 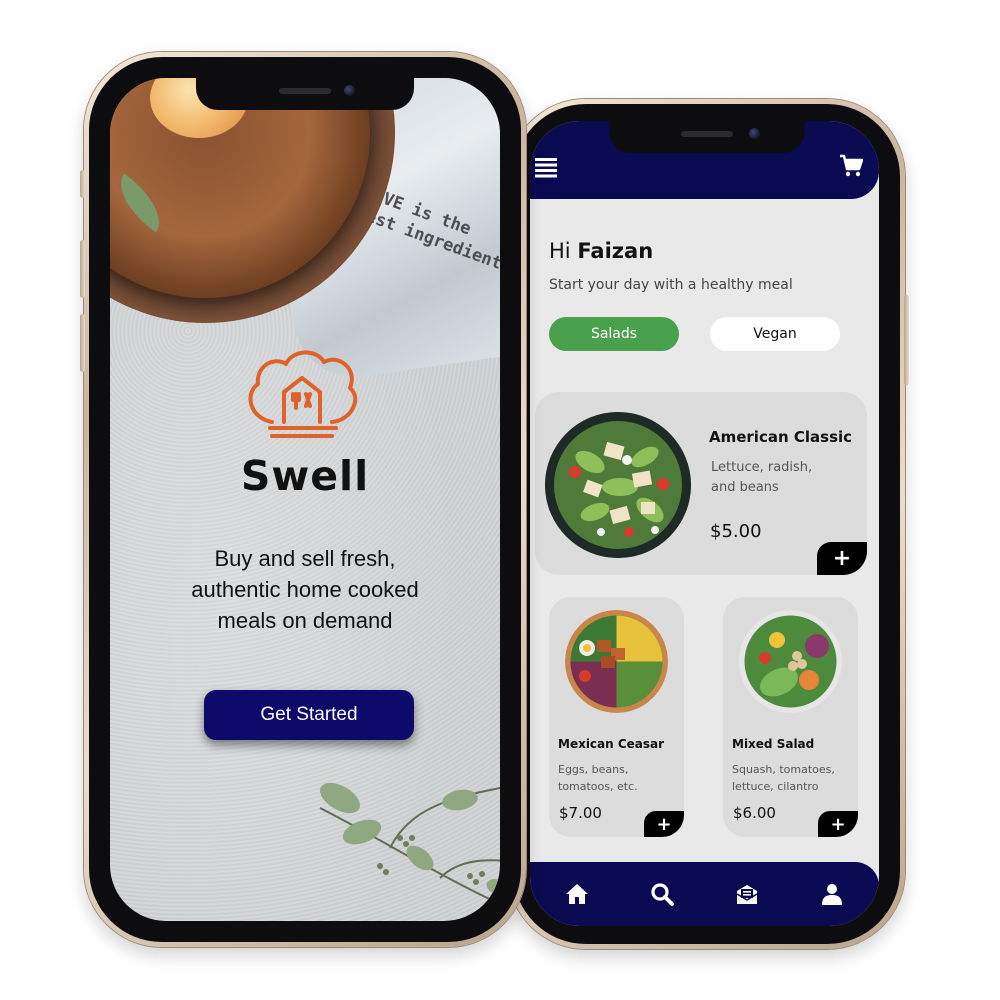 What do you see at coordinates (611, 744) in the screenshot?
I see `item-name: Mexican Ceasar` at bounding box center [611, 744].